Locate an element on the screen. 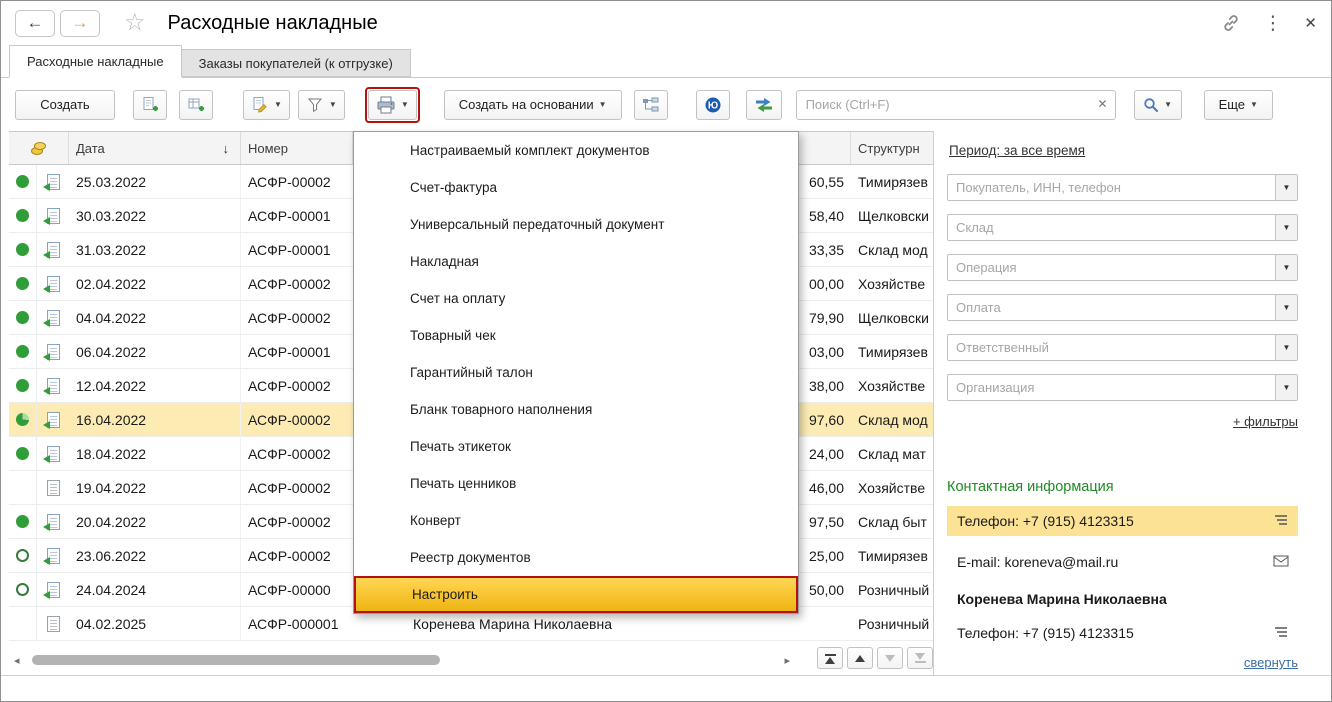 This screenshot has height=702, width=1332. create-button: Создать is located at coordinates (65, 104).